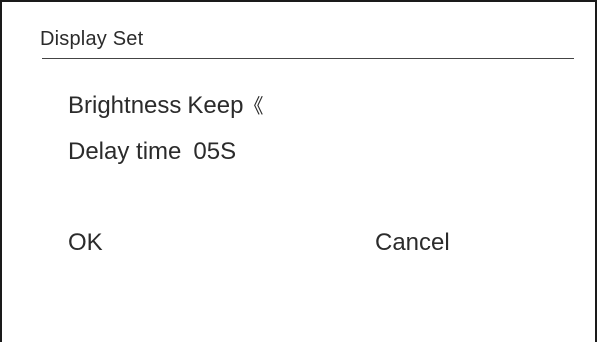 The image size is (601, 342). I want to click on delay-time-setting-row: Delay time 05S, so click(152, 152).